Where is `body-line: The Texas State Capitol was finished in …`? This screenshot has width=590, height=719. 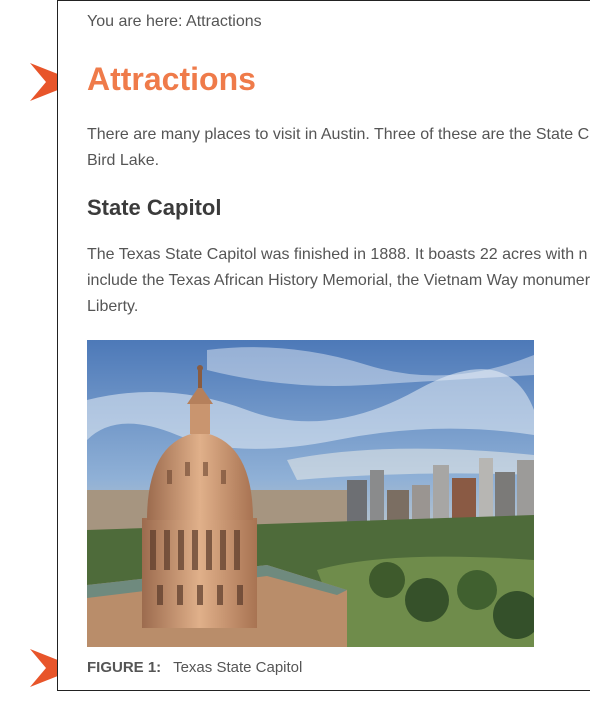
body-line: The Texas State Capitol was finished in … is located at coordinates (337, 254).